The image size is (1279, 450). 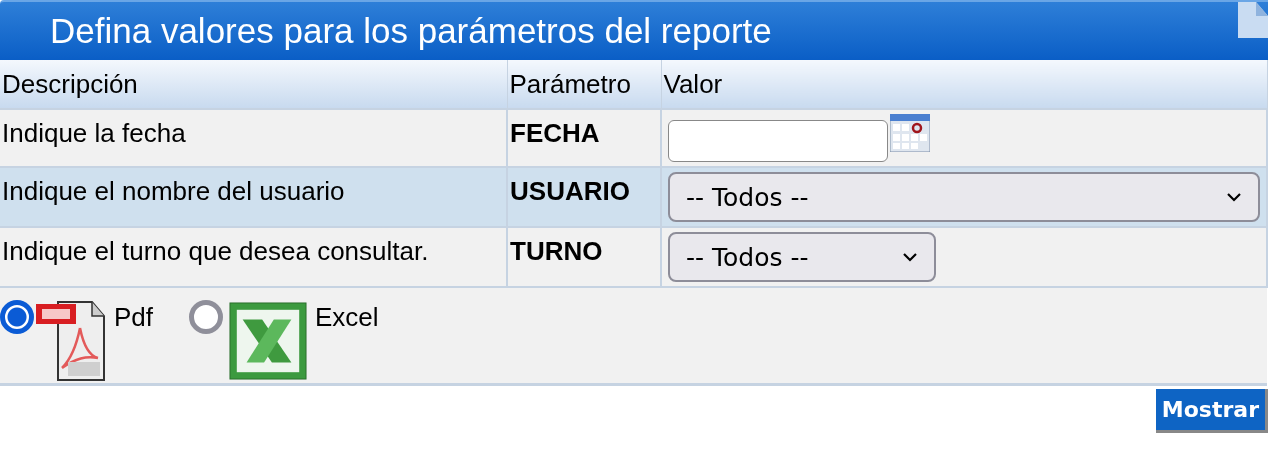 I want to click on window-title: Defina valores para los parámetros del reporte, so click(x=411, y=31).